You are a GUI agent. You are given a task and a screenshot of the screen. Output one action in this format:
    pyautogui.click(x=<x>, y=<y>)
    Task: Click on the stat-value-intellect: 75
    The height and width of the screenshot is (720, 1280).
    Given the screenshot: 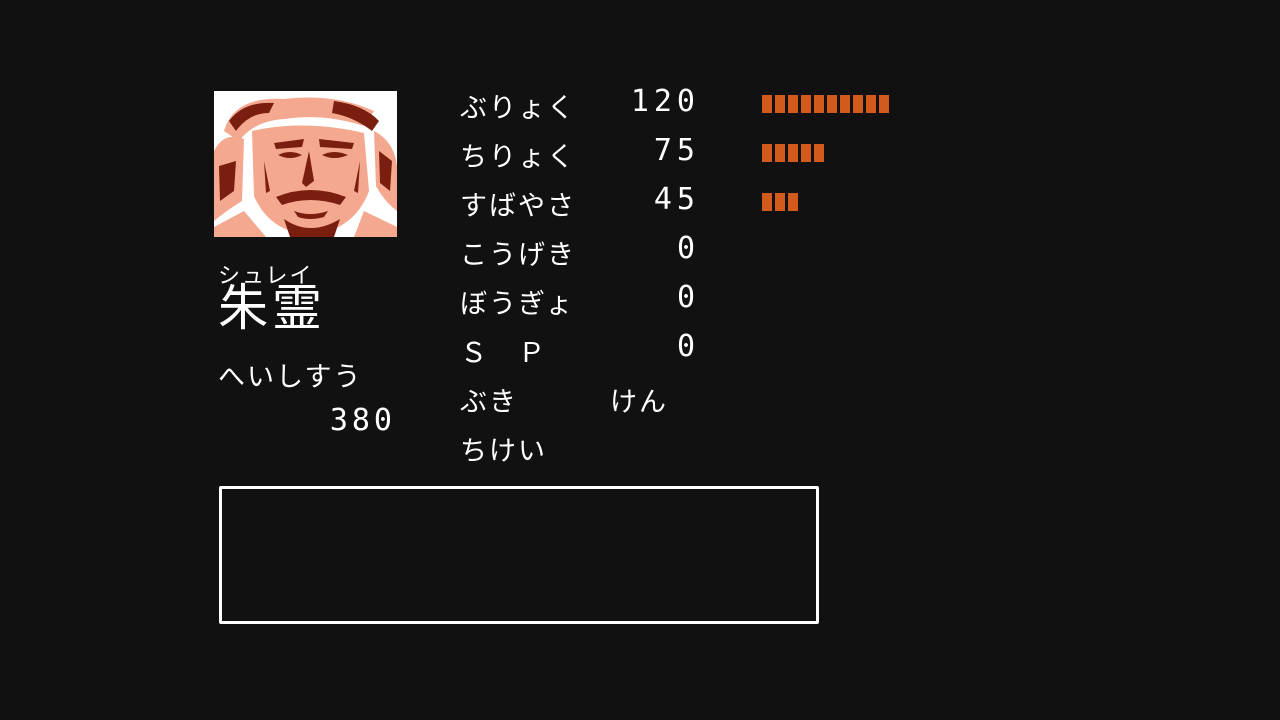 What is the action you would take?
    pyautogui.click(x=676, y=150)
    